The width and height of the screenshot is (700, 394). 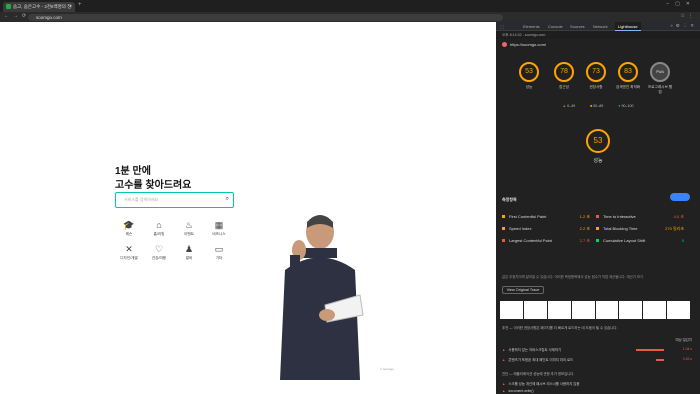 I want to click on score-accessibility: 78 접근성, so click(x=564, y=76).